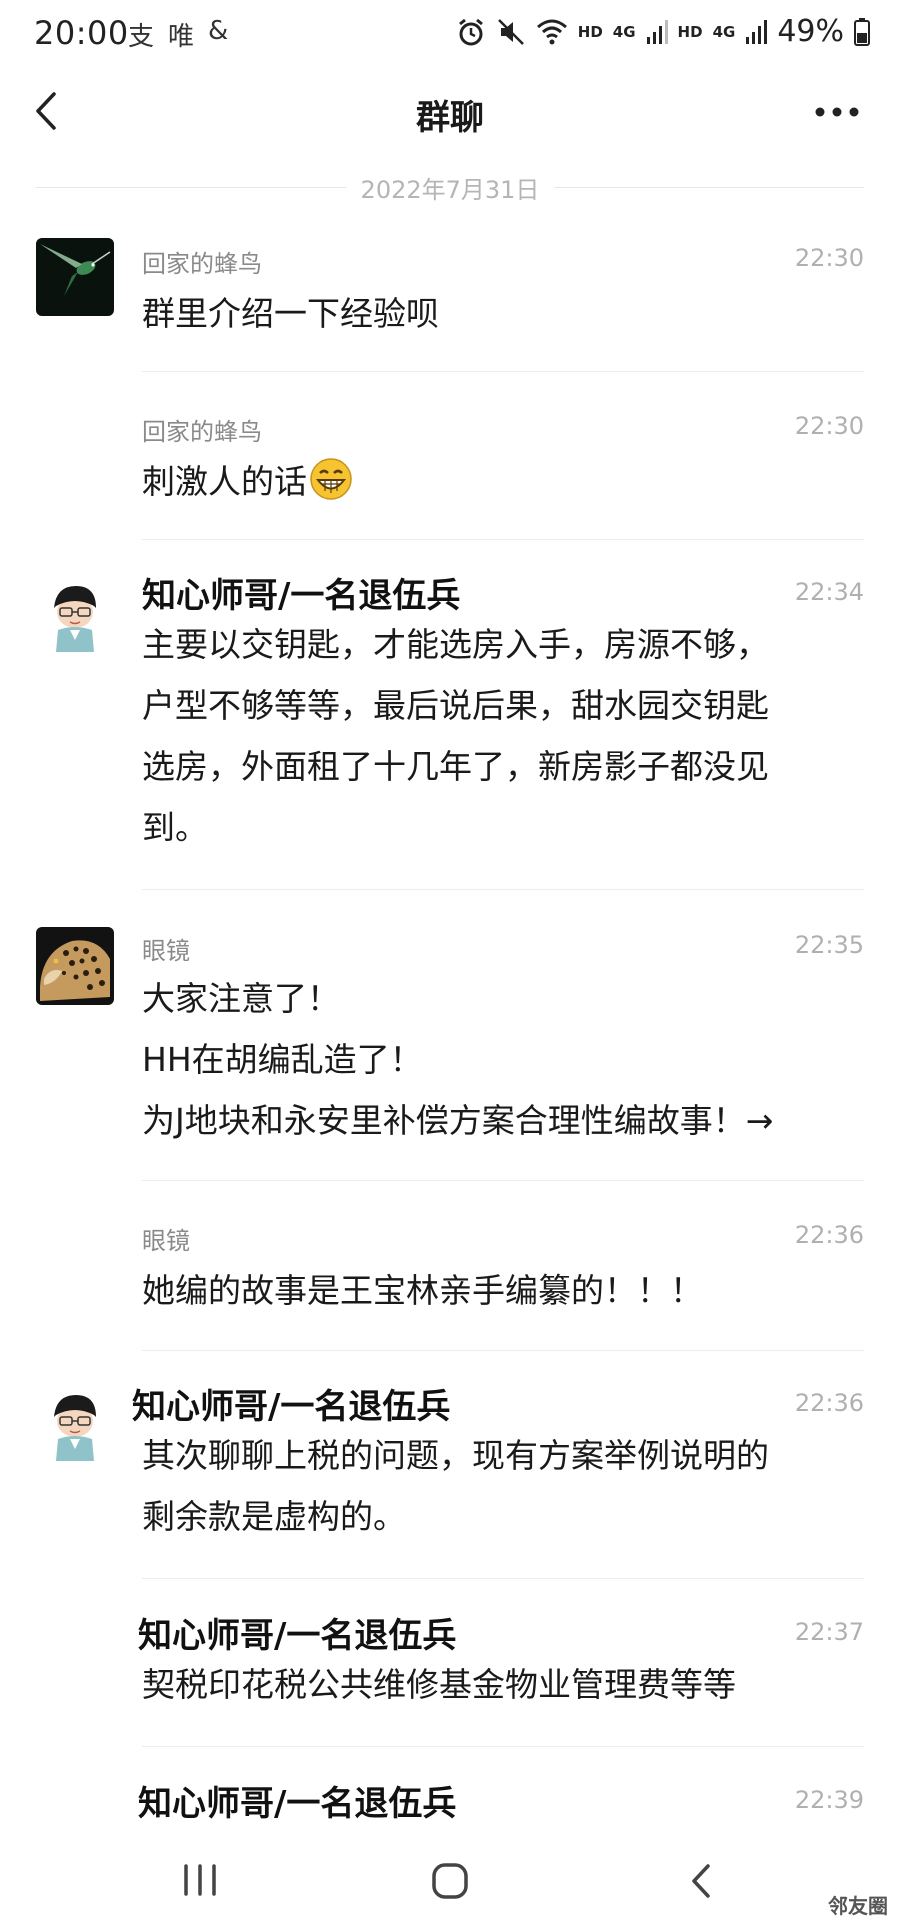  I want to click on leopard-avatar, so click(75, 966).